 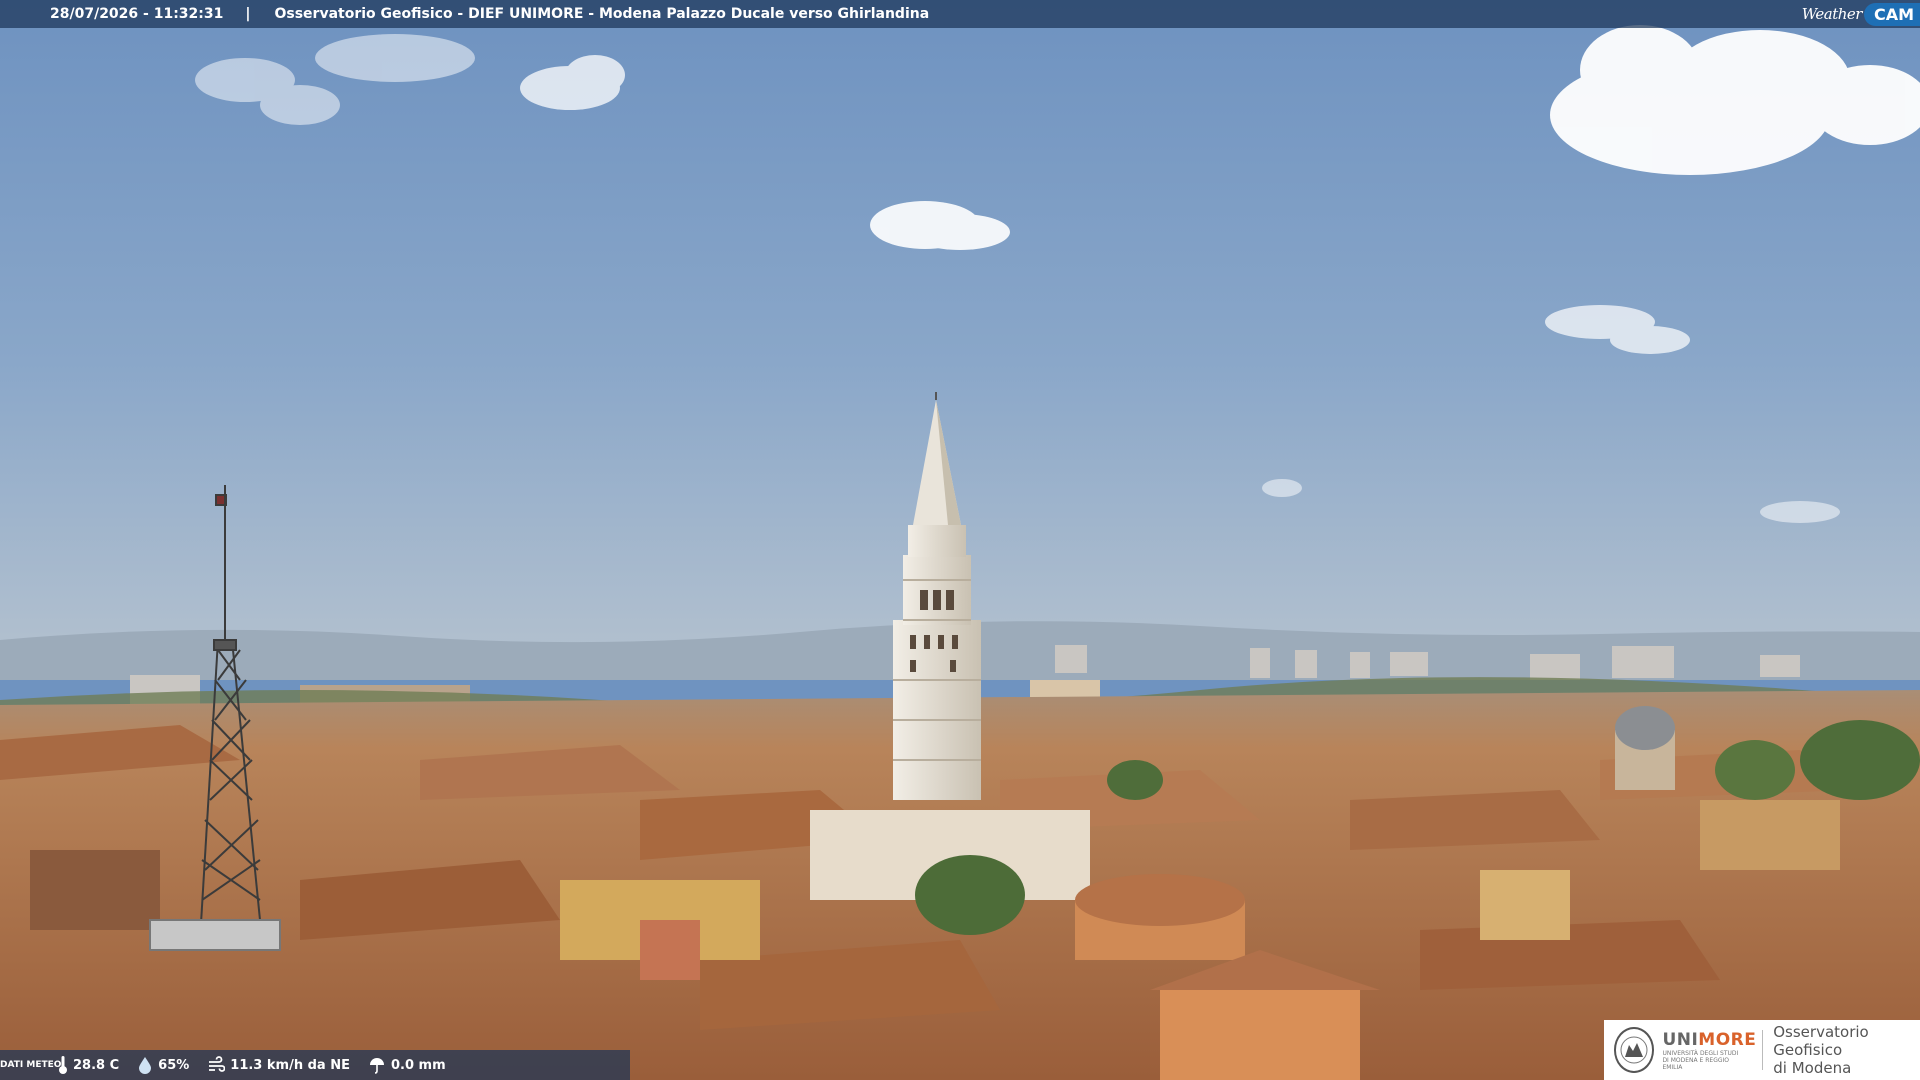 What do you see at coordinates (145, 1065) in the screenshot?
I see `humidity-drop-icon` at bounding box center [145, 1065].